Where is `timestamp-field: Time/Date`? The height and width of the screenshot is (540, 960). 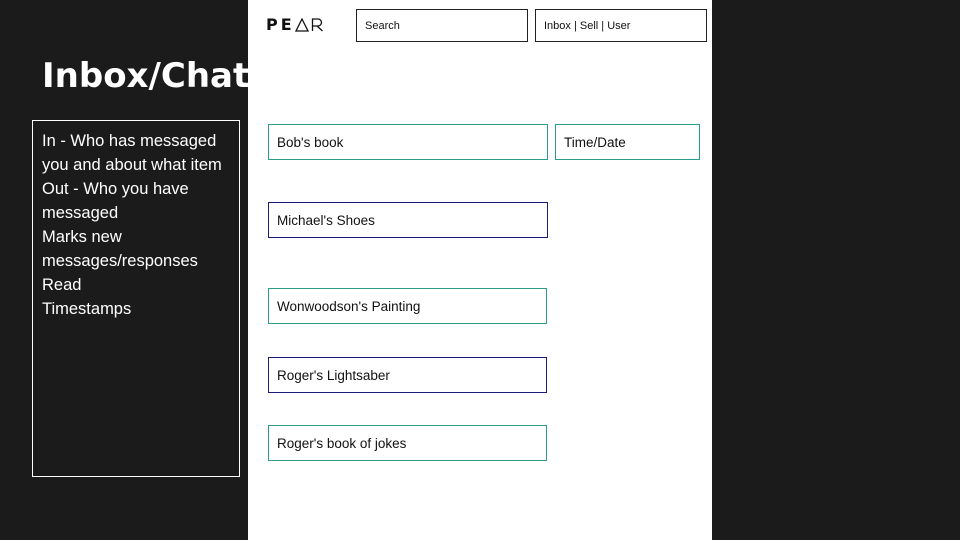
timestamp-field: Time/Date is located at coordinates (627, 142).